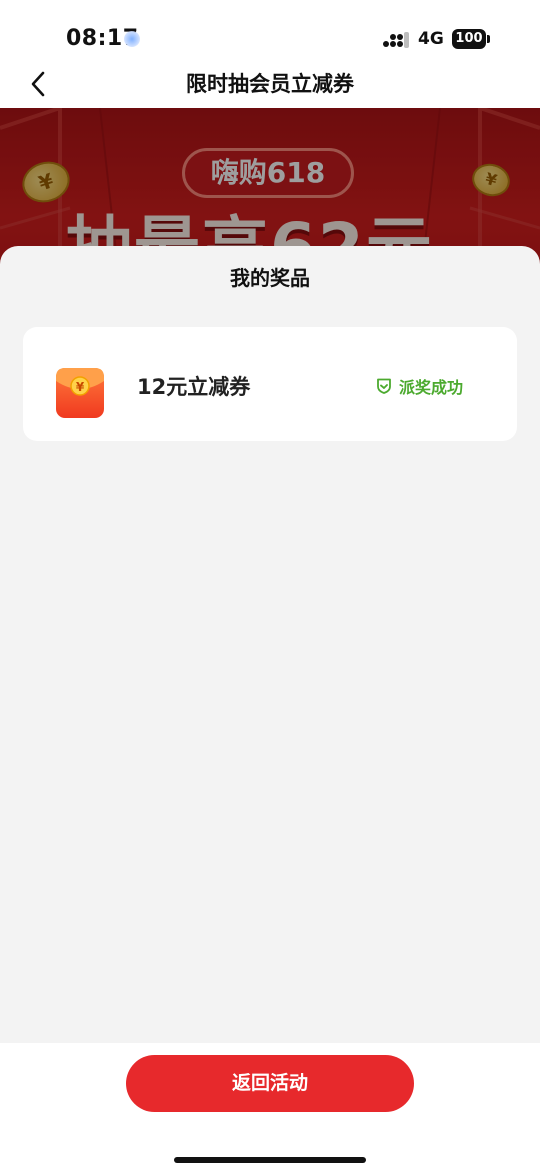 Image resolution: width=540 pixels, height=1173 pixels. What do you see at coordinates (270, 384) in the screenshot?
I see `prize-card: ¥ 12元立减券 派奖成功` at bounding box center [270, 384].